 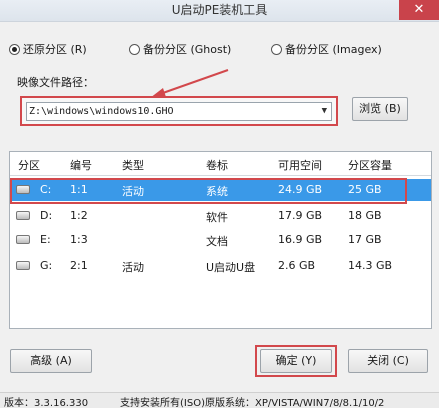 I want to click on table-header: 分区 编号 类型 卷标 可用空间 分区容量, so click(x=220, y=164).